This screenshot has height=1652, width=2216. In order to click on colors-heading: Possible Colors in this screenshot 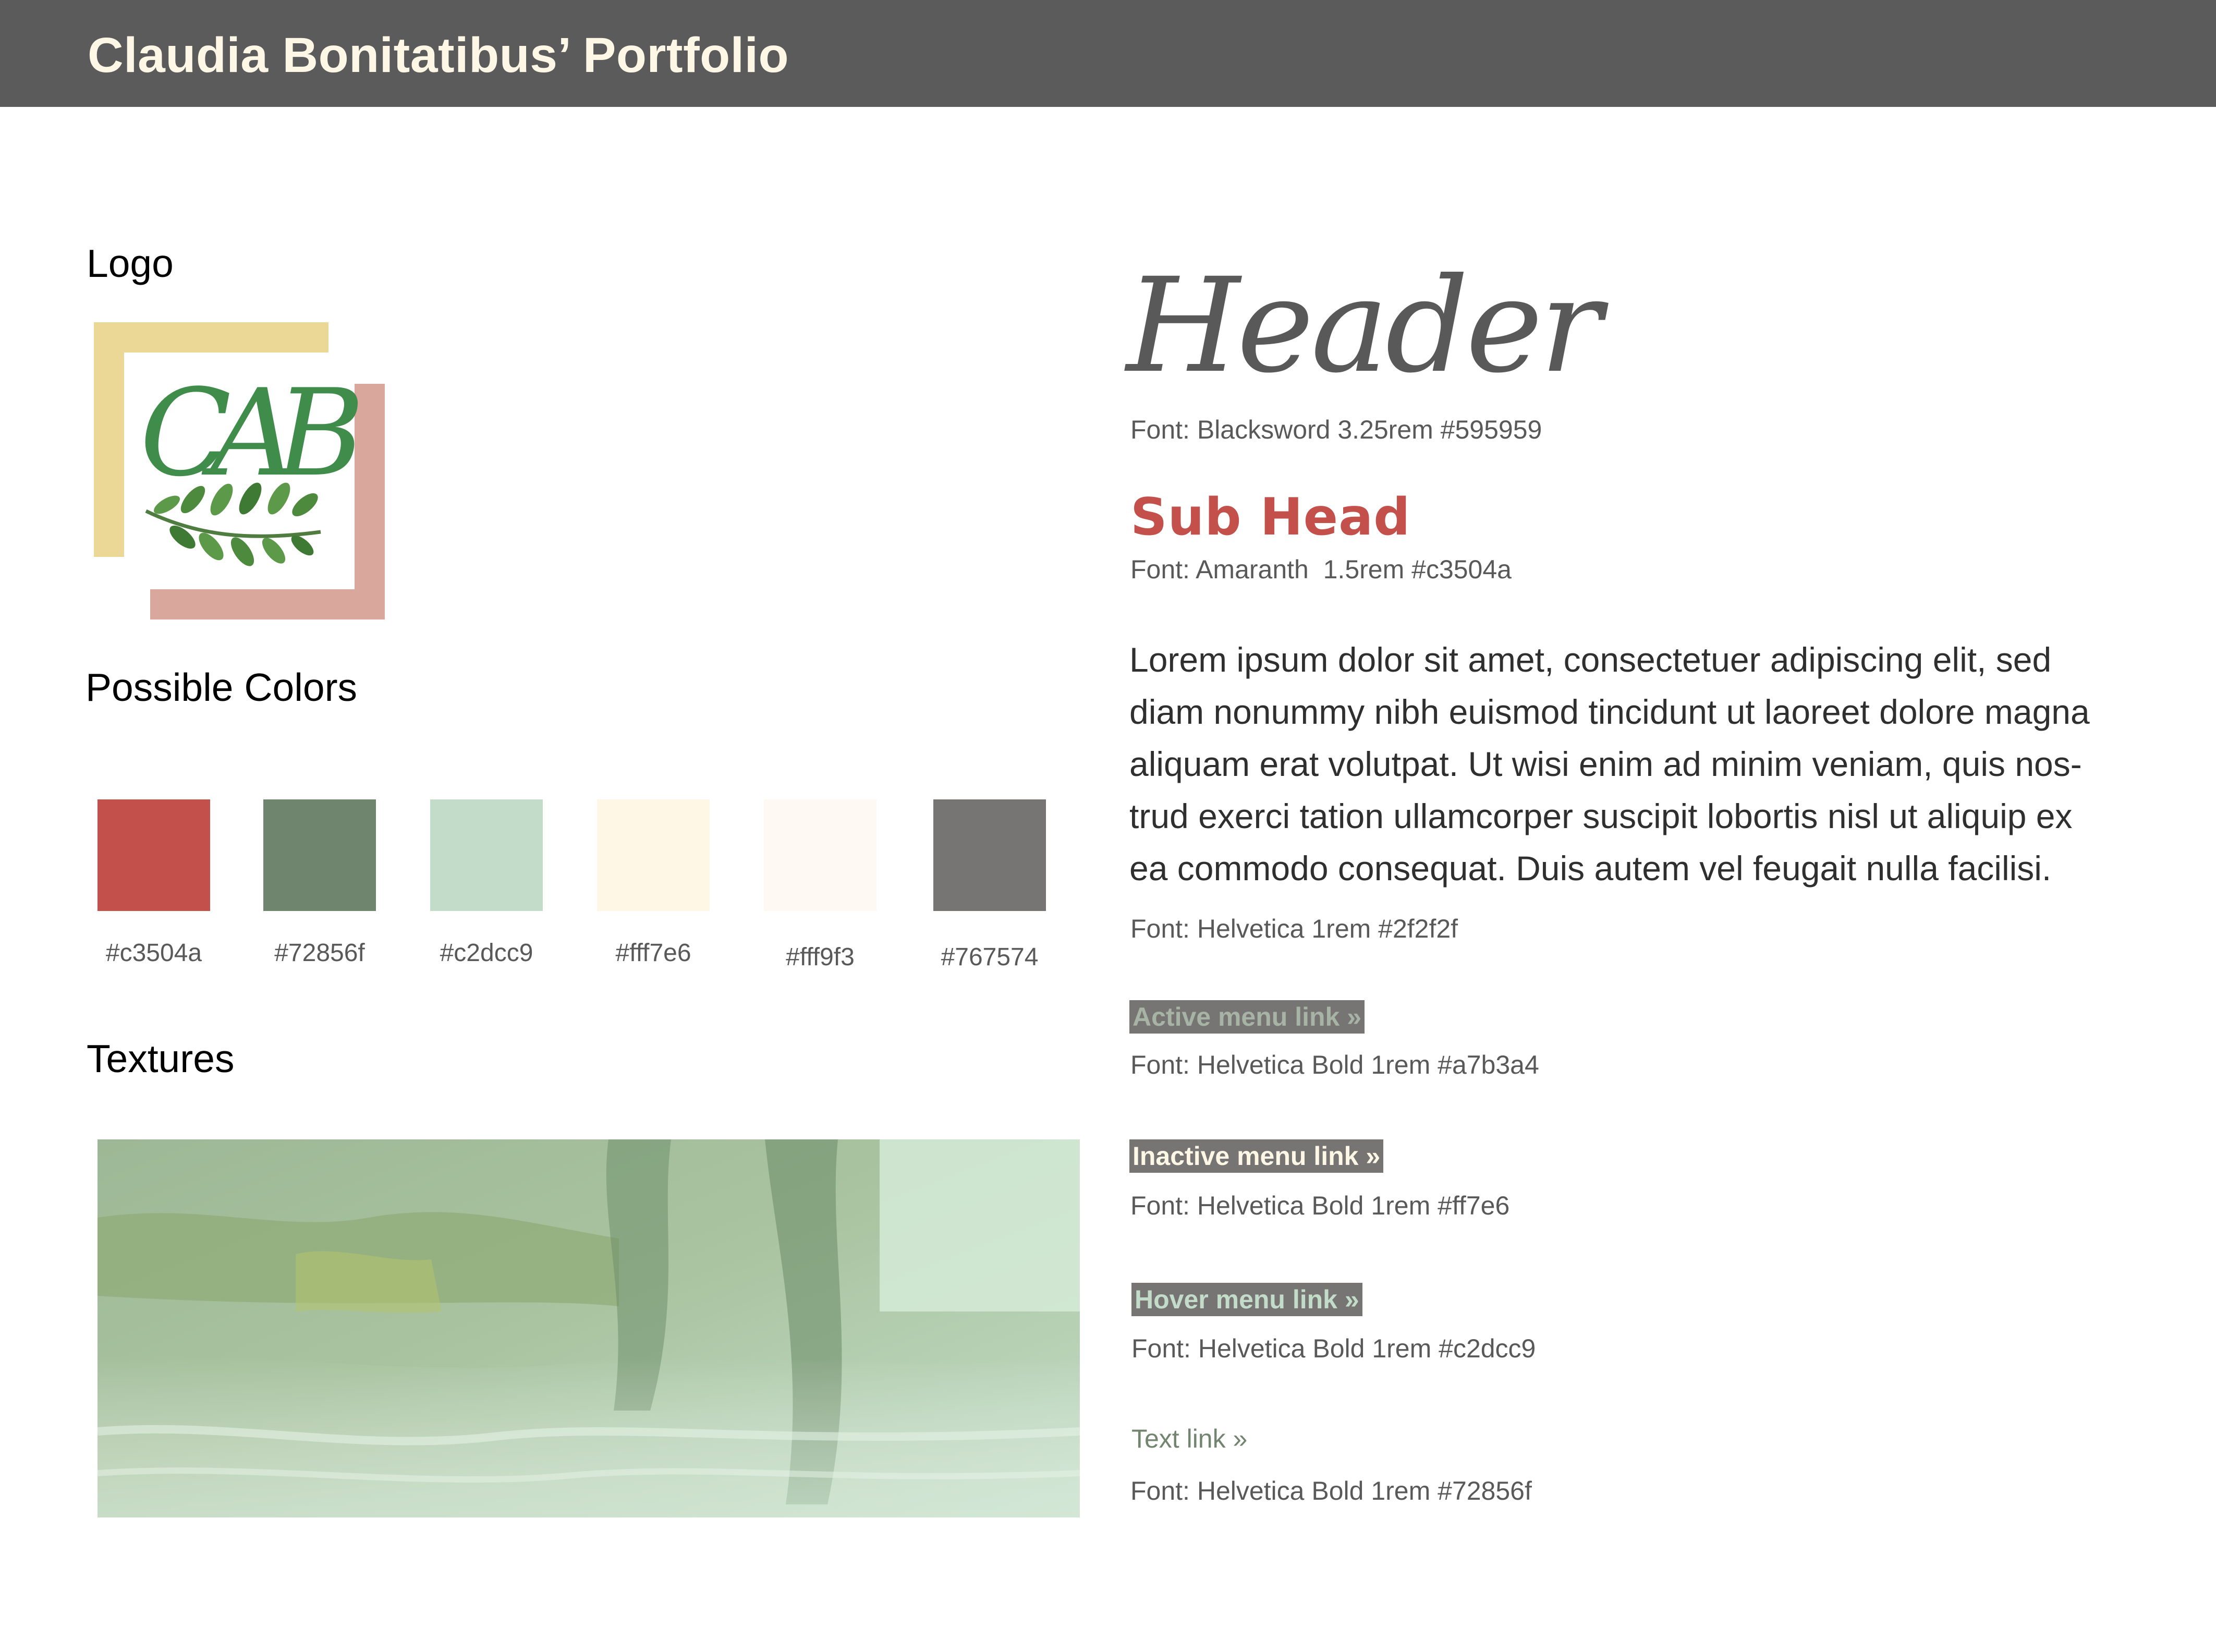, I will do `click(222, 687)`.